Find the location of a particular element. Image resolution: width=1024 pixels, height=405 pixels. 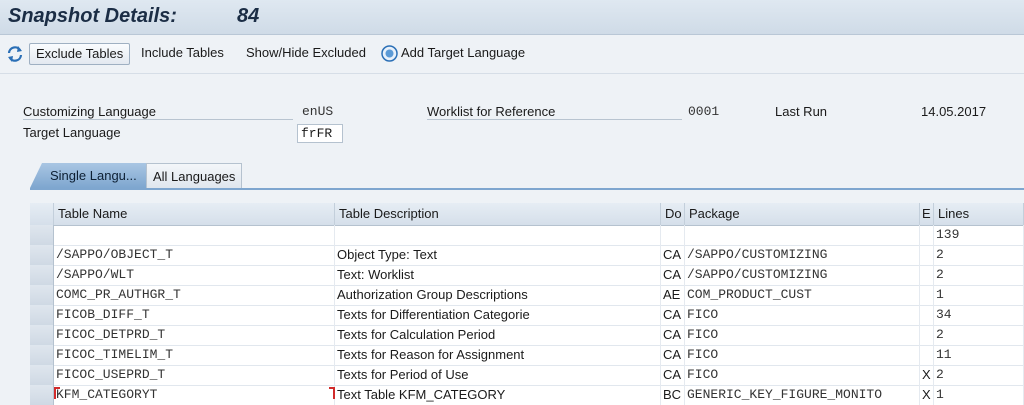

column-header-do: Do is located at coordinates (673, 214).